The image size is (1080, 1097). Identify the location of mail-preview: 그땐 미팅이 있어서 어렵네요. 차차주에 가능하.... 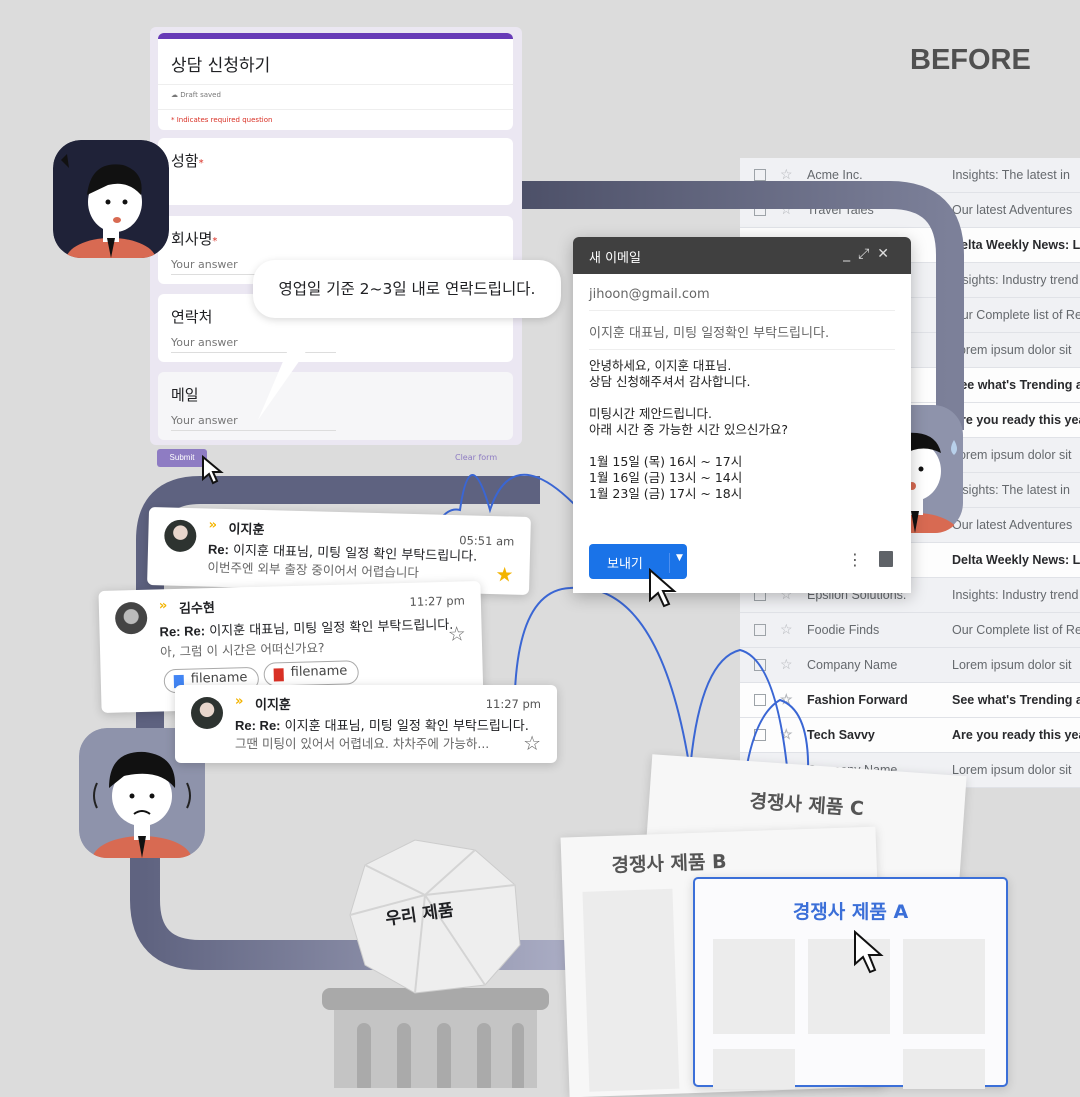
(362, 743).